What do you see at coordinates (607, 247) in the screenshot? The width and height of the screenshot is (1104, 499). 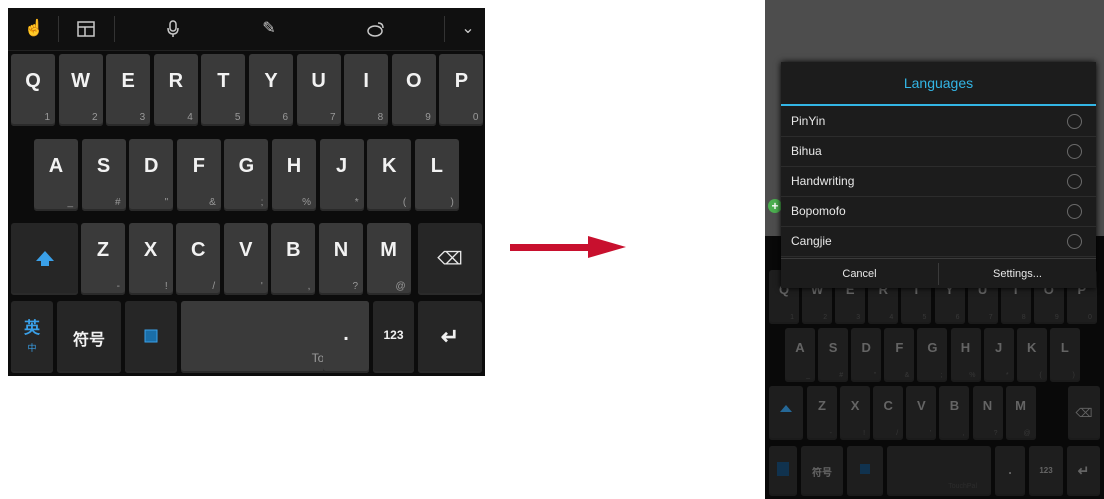 I see `transition-arrow-head` at bounding box center [607, 247].